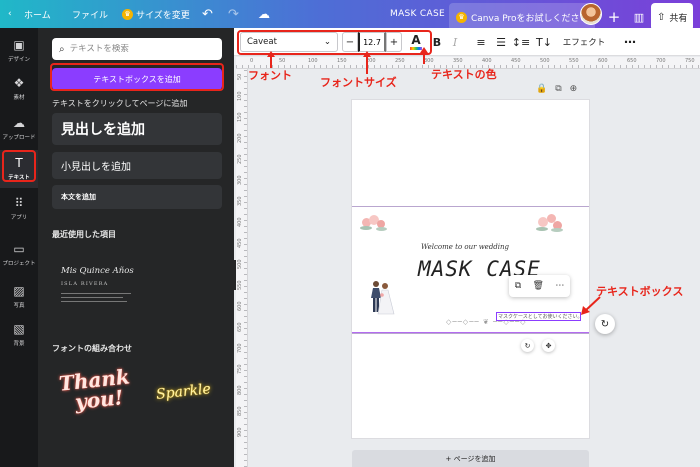  Describe the element at coordinates (207, 14) in the screenshot. I see `undo-icon: ↶` at that location.